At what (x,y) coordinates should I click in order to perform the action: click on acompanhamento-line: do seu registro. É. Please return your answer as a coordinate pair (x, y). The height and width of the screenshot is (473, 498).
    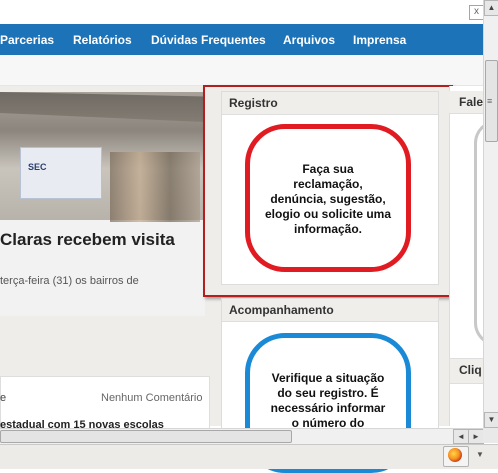
    Looking at the image, I should click on (328, 393).